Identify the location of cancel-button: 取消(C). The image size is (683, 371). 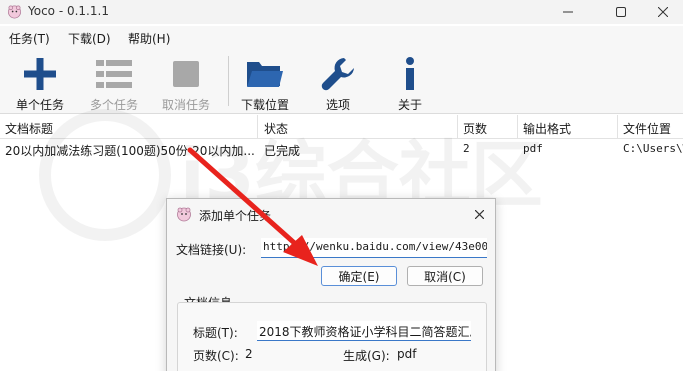
(445, 276).